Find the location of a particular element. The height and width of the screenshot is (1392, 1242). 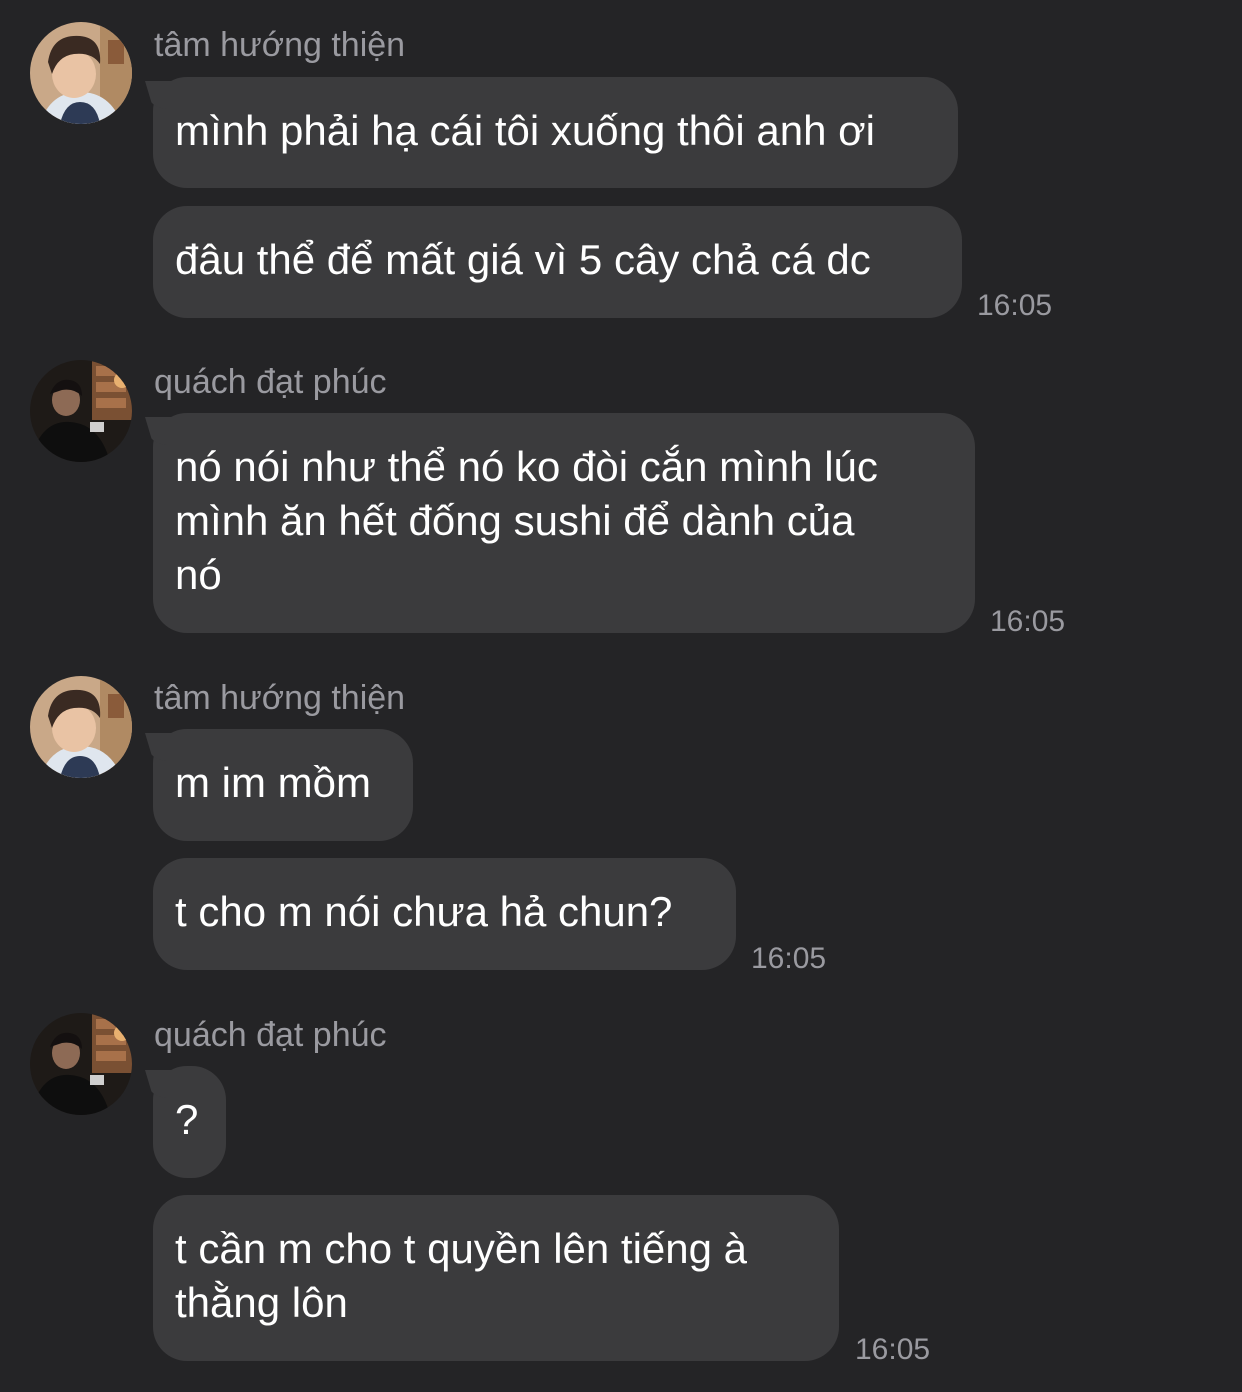

message-text-line: nó is located at coordinates (198, 574).